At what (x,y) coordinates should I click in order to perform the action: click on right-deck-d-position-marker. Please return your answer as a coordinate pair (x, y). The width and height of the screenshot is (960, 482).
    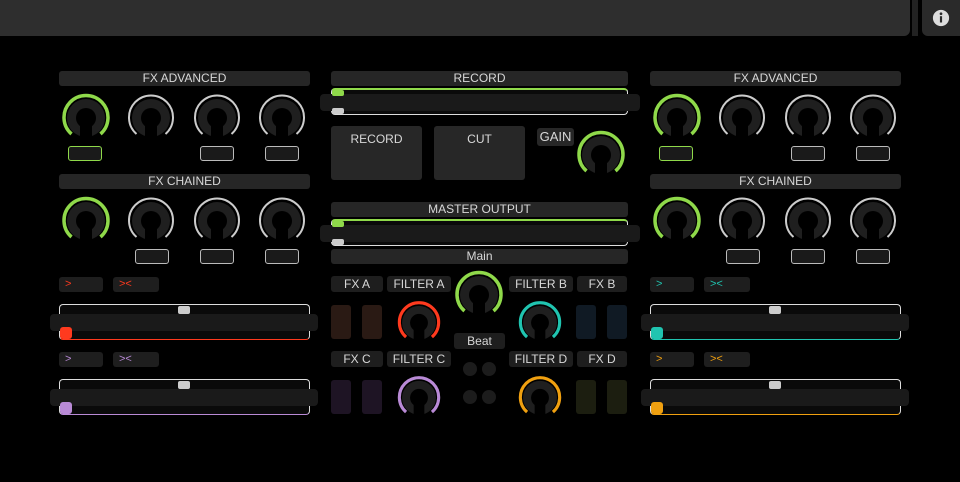
    Looking at the image, I should click on (657, 408).